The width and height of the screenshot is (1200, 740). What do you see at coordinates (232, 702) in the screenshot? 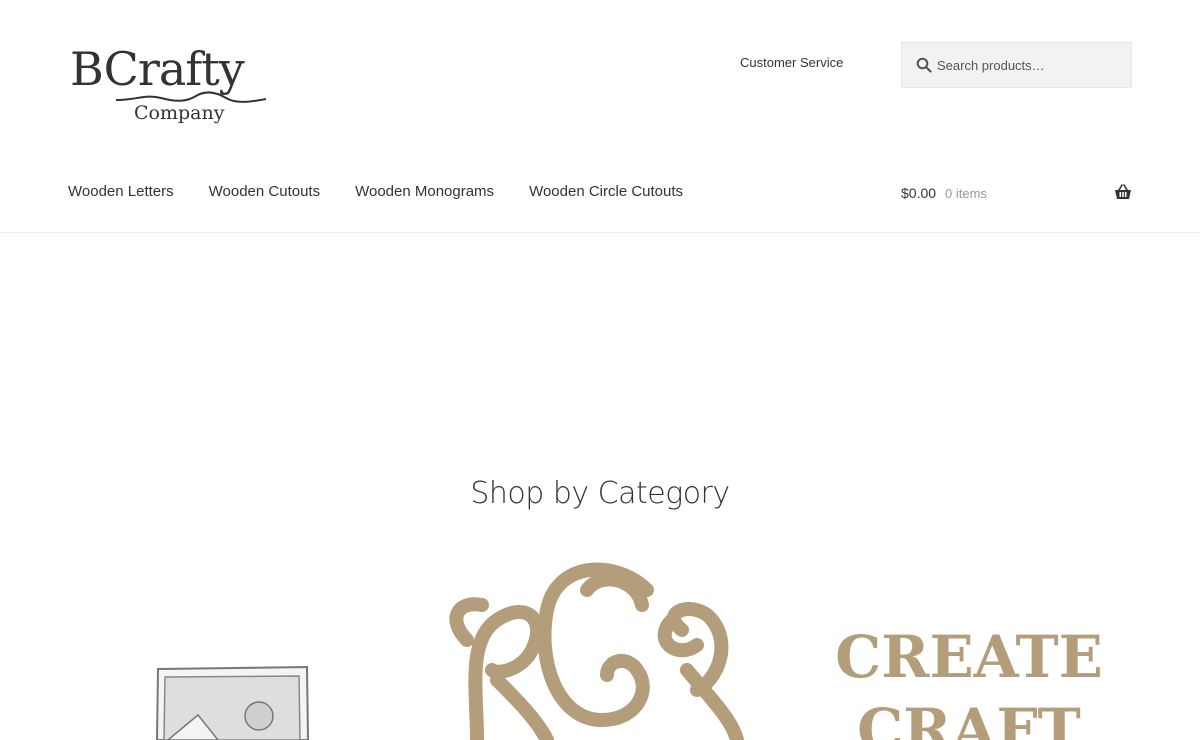
I see `placeholder-image-icon` at bounding box center [232, 702].